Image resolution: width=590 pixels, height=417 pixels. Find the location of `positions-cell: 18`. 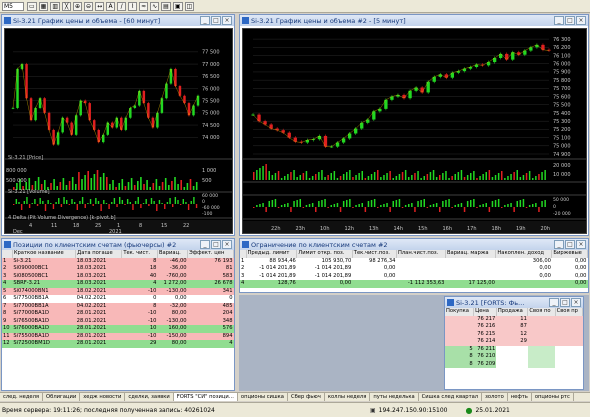

positions-cell: 18 is located at coordinates (153, 268).